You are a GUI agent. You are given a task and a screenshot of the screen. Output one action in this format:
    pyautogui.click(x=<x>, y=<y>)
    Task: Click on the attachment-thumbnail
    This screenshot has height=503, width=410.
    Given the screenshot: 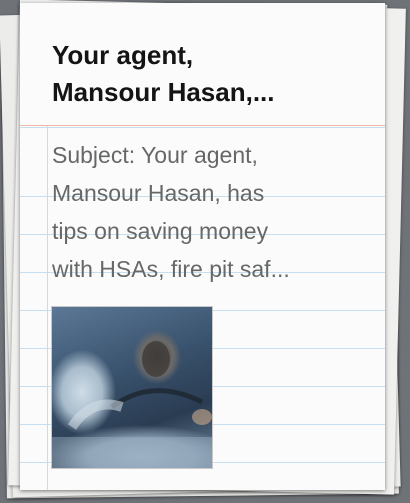 What is the action you would take?
    pyautogui.click(x=132, y=387)
    